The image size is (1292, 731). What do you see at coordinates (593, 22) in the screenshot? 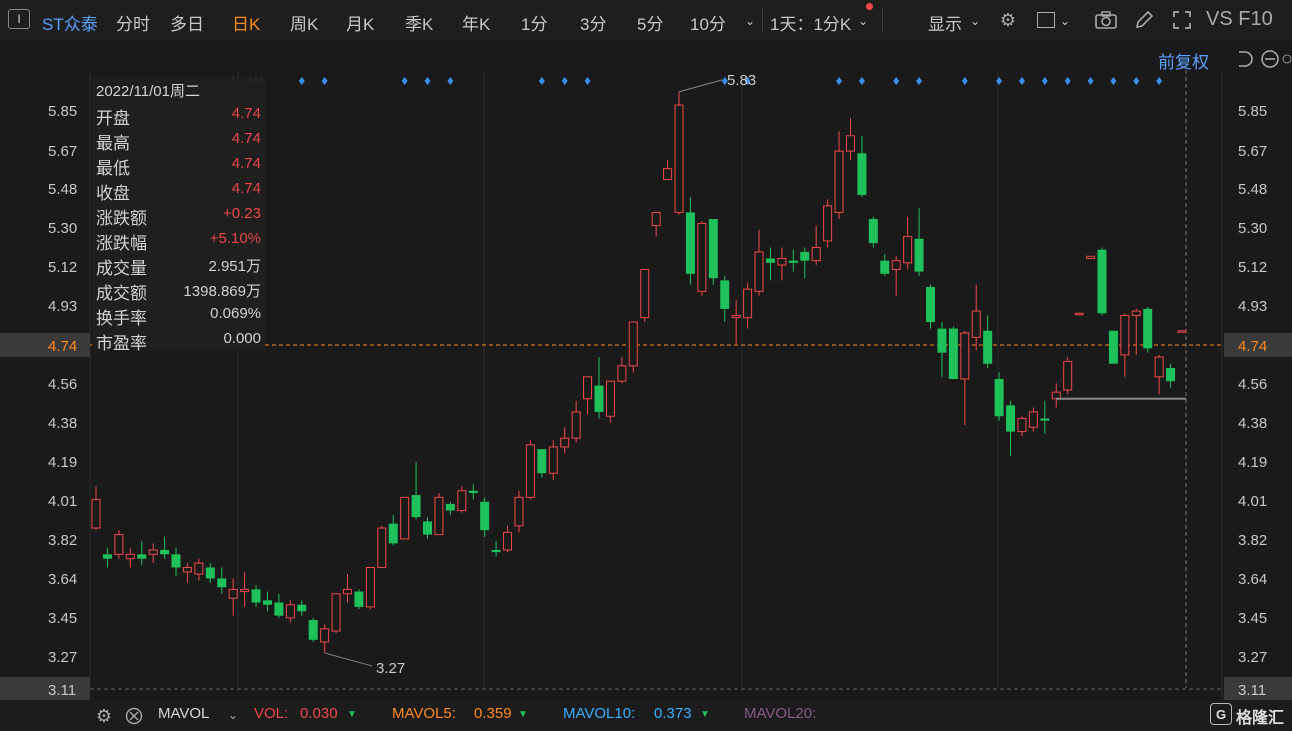
I see `tab-8: 3分` at bounding box center [593, 22].